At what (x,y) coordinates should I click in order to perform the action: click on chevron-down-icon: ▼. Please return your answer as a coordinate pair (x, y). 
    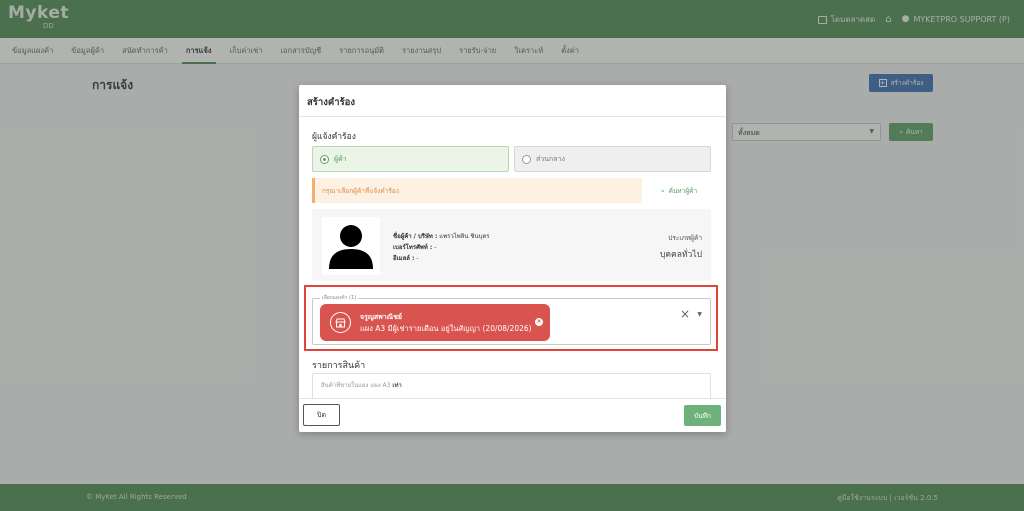
    Looking at the image, I should click on (699, 314).